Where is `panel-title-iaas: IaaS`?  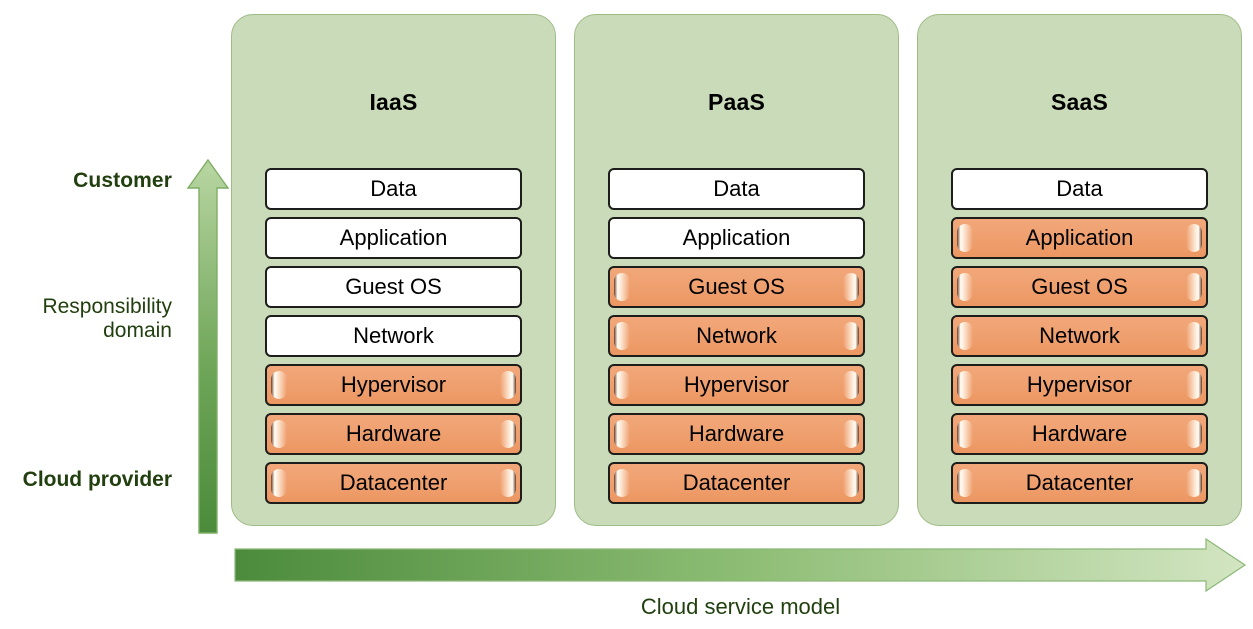
panel-title-iaas: IaaS is located at coordinates (393, 102).